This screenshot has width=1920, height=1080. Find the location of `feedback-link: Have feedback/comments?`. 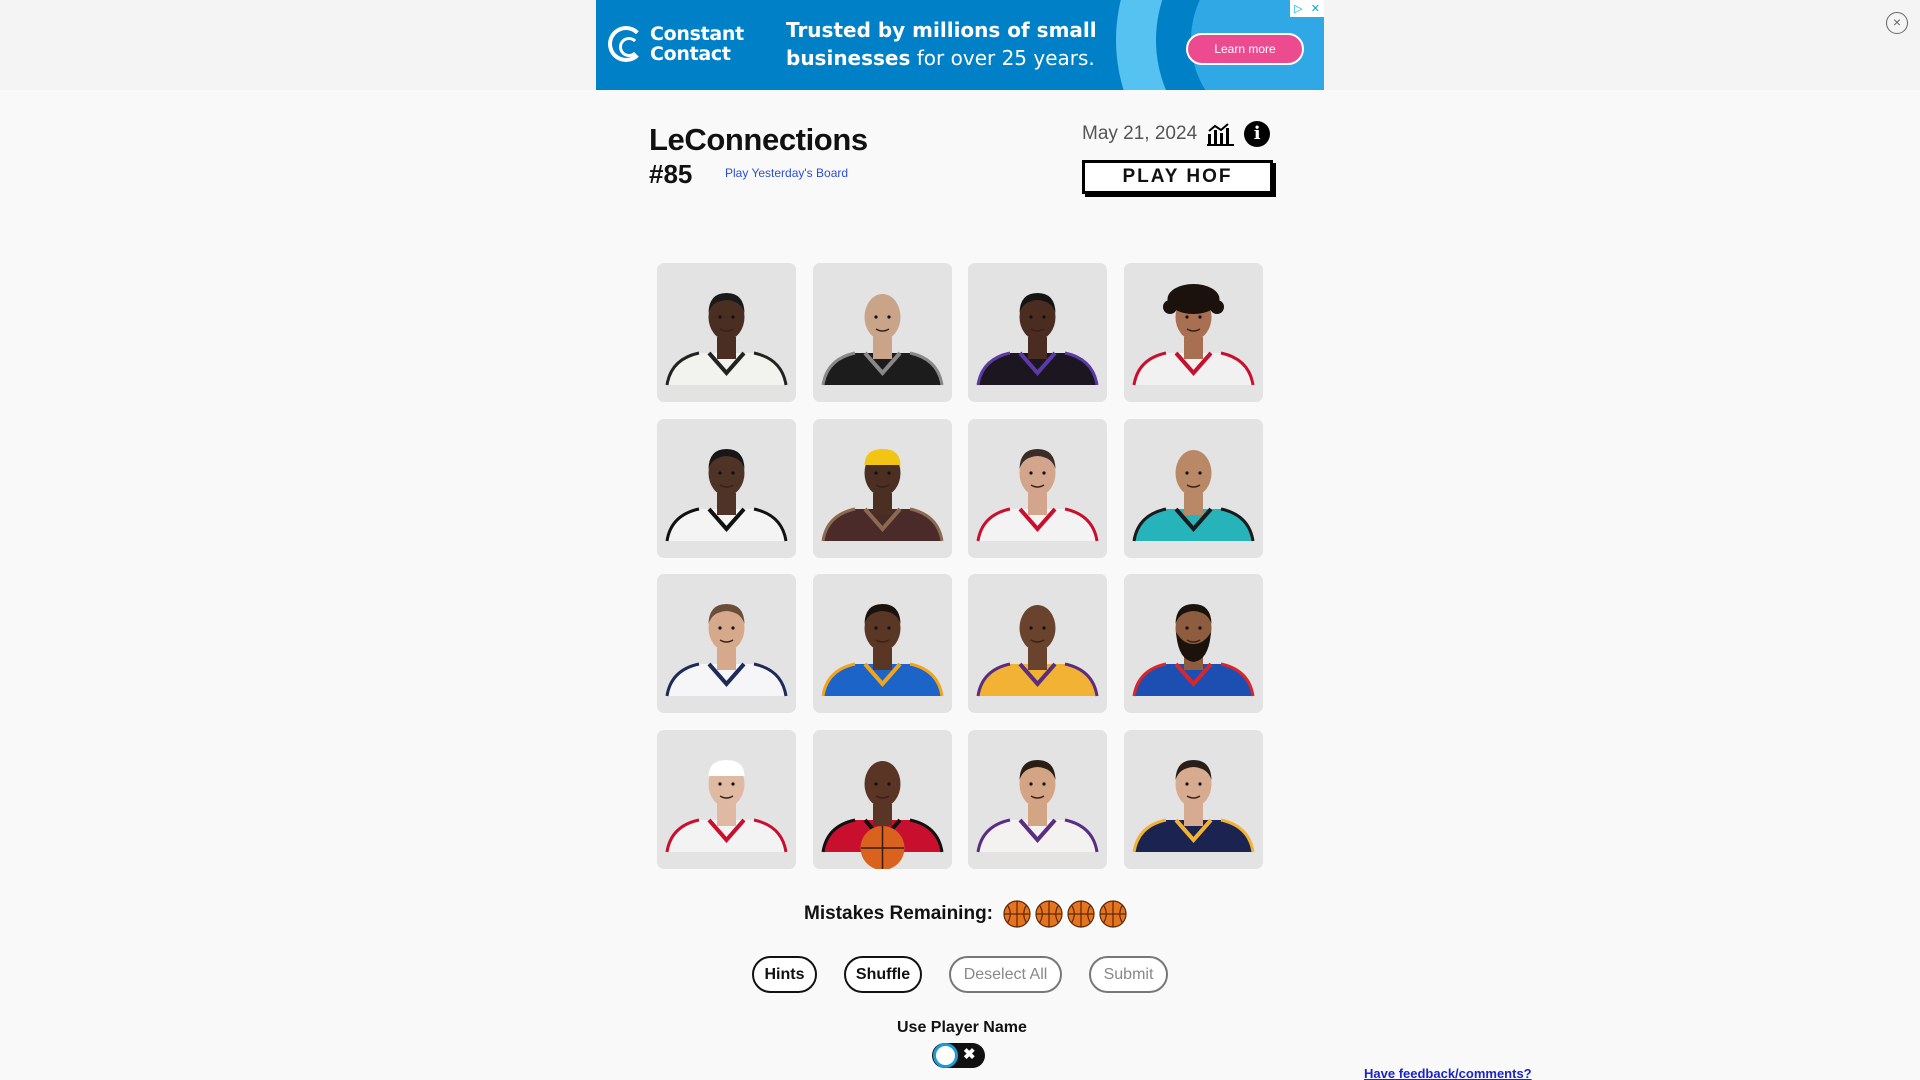

feedback-link: Have feedback/comments? is located at coordinates (1448, 1073).